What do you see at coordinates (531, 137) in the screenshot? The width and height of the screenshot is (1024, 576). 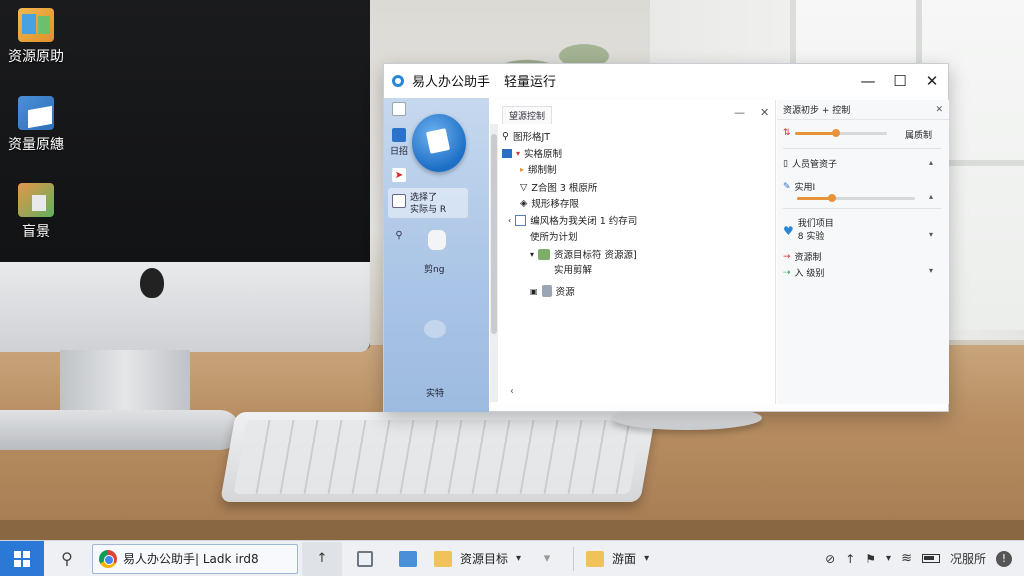 I see `tree-item-label: 图形格JT` at bounding box center [531, 137].